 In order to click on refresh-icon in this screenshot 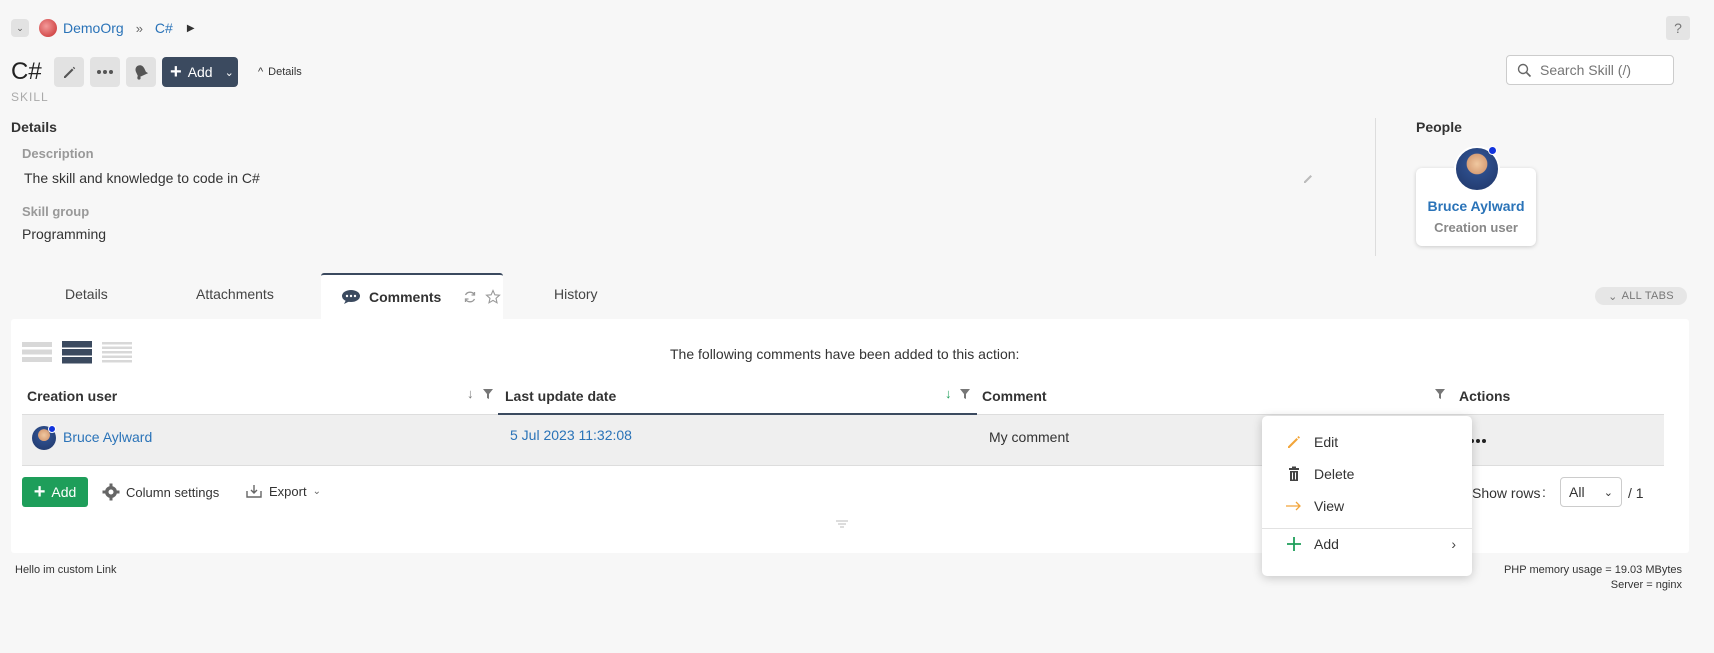, I will do `click(470, 297)`.